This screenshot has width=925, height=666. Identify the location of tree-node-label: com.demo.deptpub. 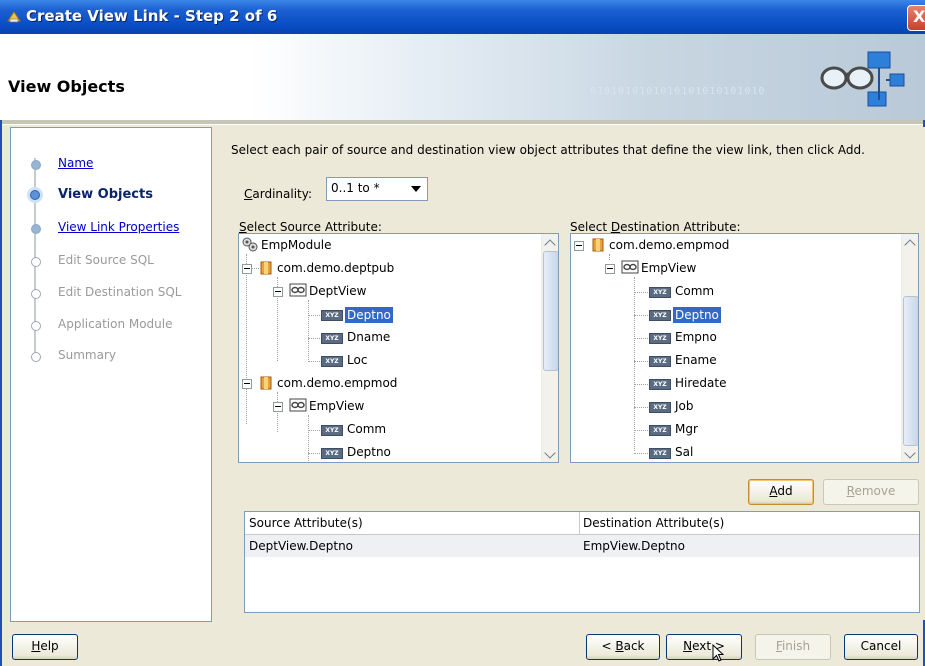
(336, 268).